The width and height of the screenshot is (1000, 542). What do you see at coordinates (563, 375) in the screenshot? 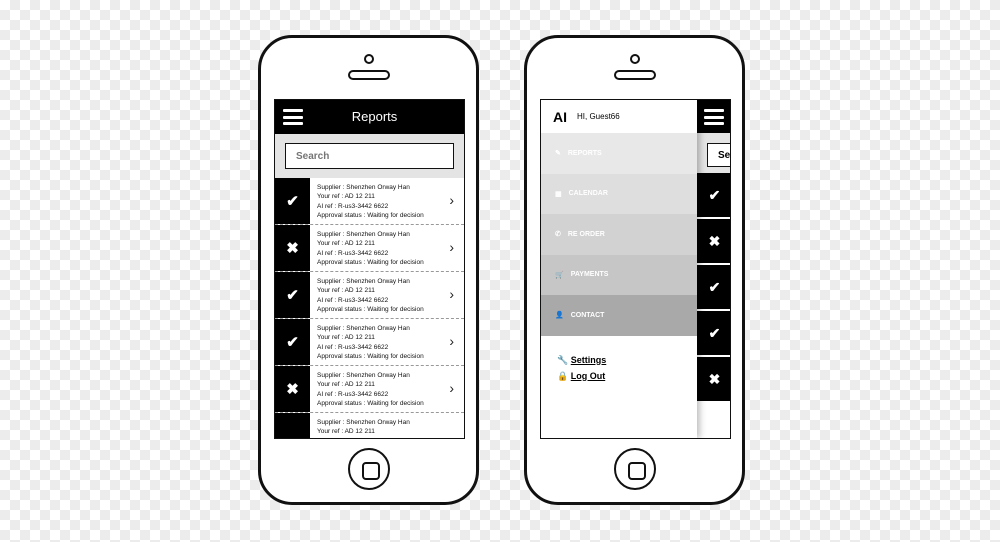
I see `lock-icon: 🔒` at bounding box center [563, 375].